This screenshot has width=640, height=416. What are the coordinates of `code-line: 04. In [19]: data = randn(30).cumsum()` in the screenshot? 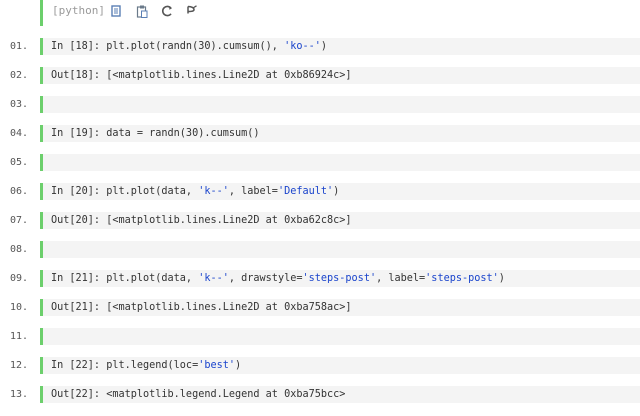 It's located at (320, 134).